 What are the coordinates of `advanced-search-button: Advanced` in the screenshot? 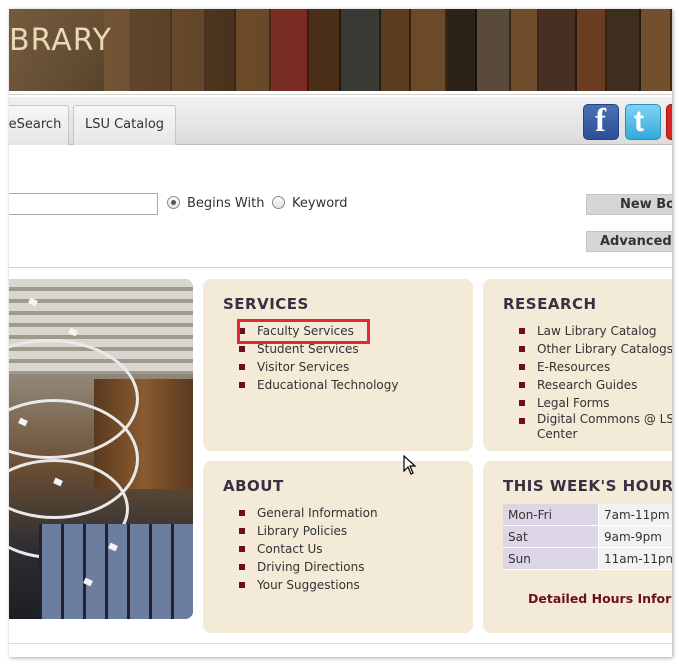 It's located at (629, 241).